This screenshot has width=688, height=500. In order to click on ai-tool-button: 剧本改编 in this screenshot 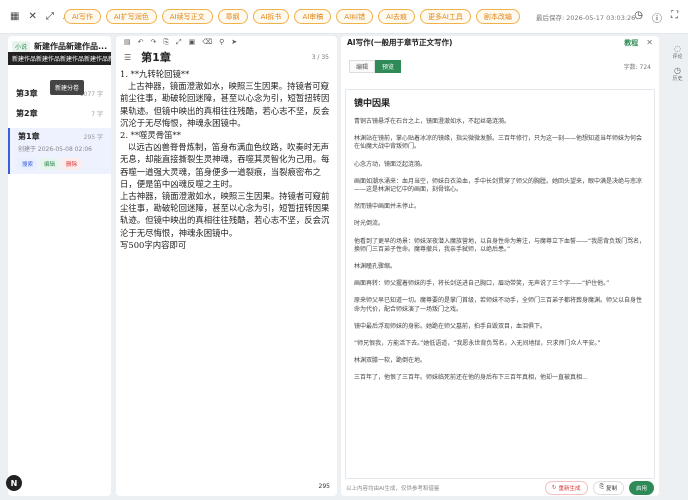, I will do `click(497, 16)`.